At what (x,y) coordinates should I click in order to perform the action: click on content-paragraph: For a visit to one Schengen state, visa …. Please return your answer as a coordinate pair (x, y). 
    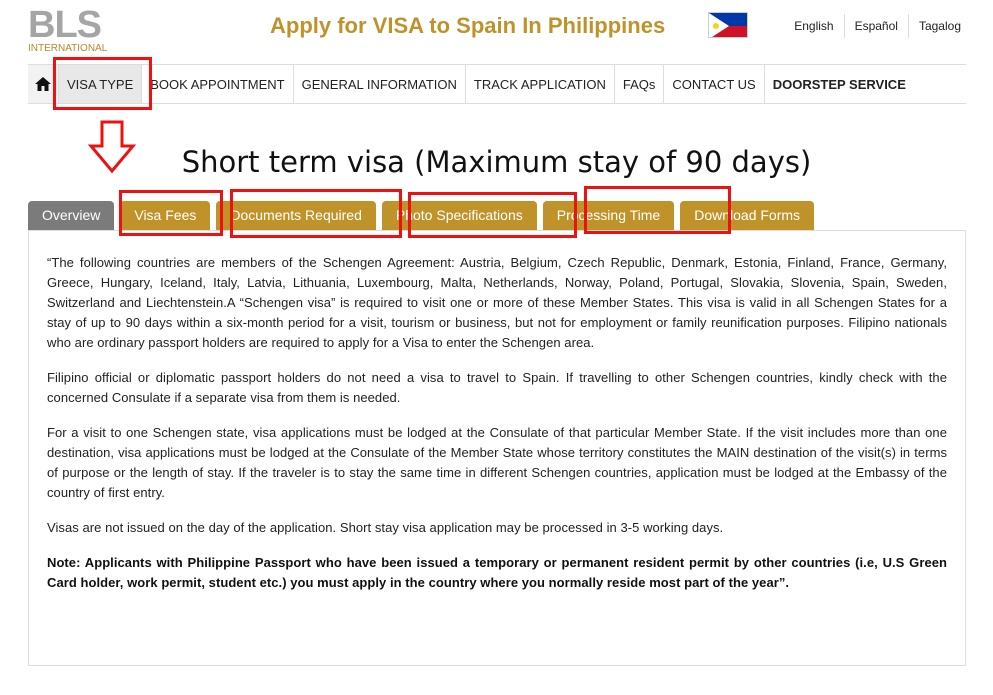
    Looking at the image, I should click on (497, 462).